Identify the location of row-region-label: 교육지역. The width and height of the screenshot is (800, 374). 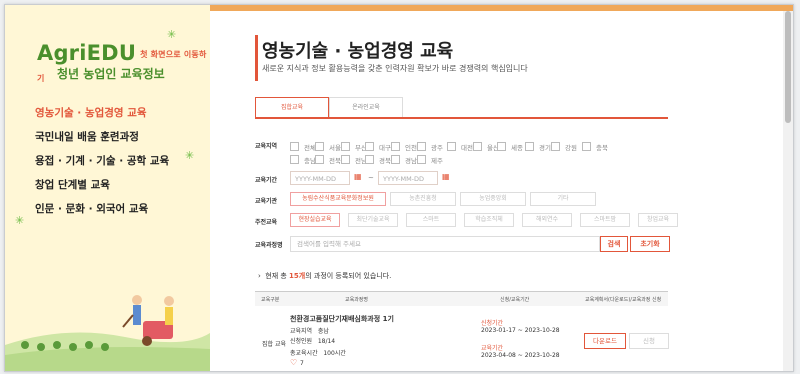
(301, 331).